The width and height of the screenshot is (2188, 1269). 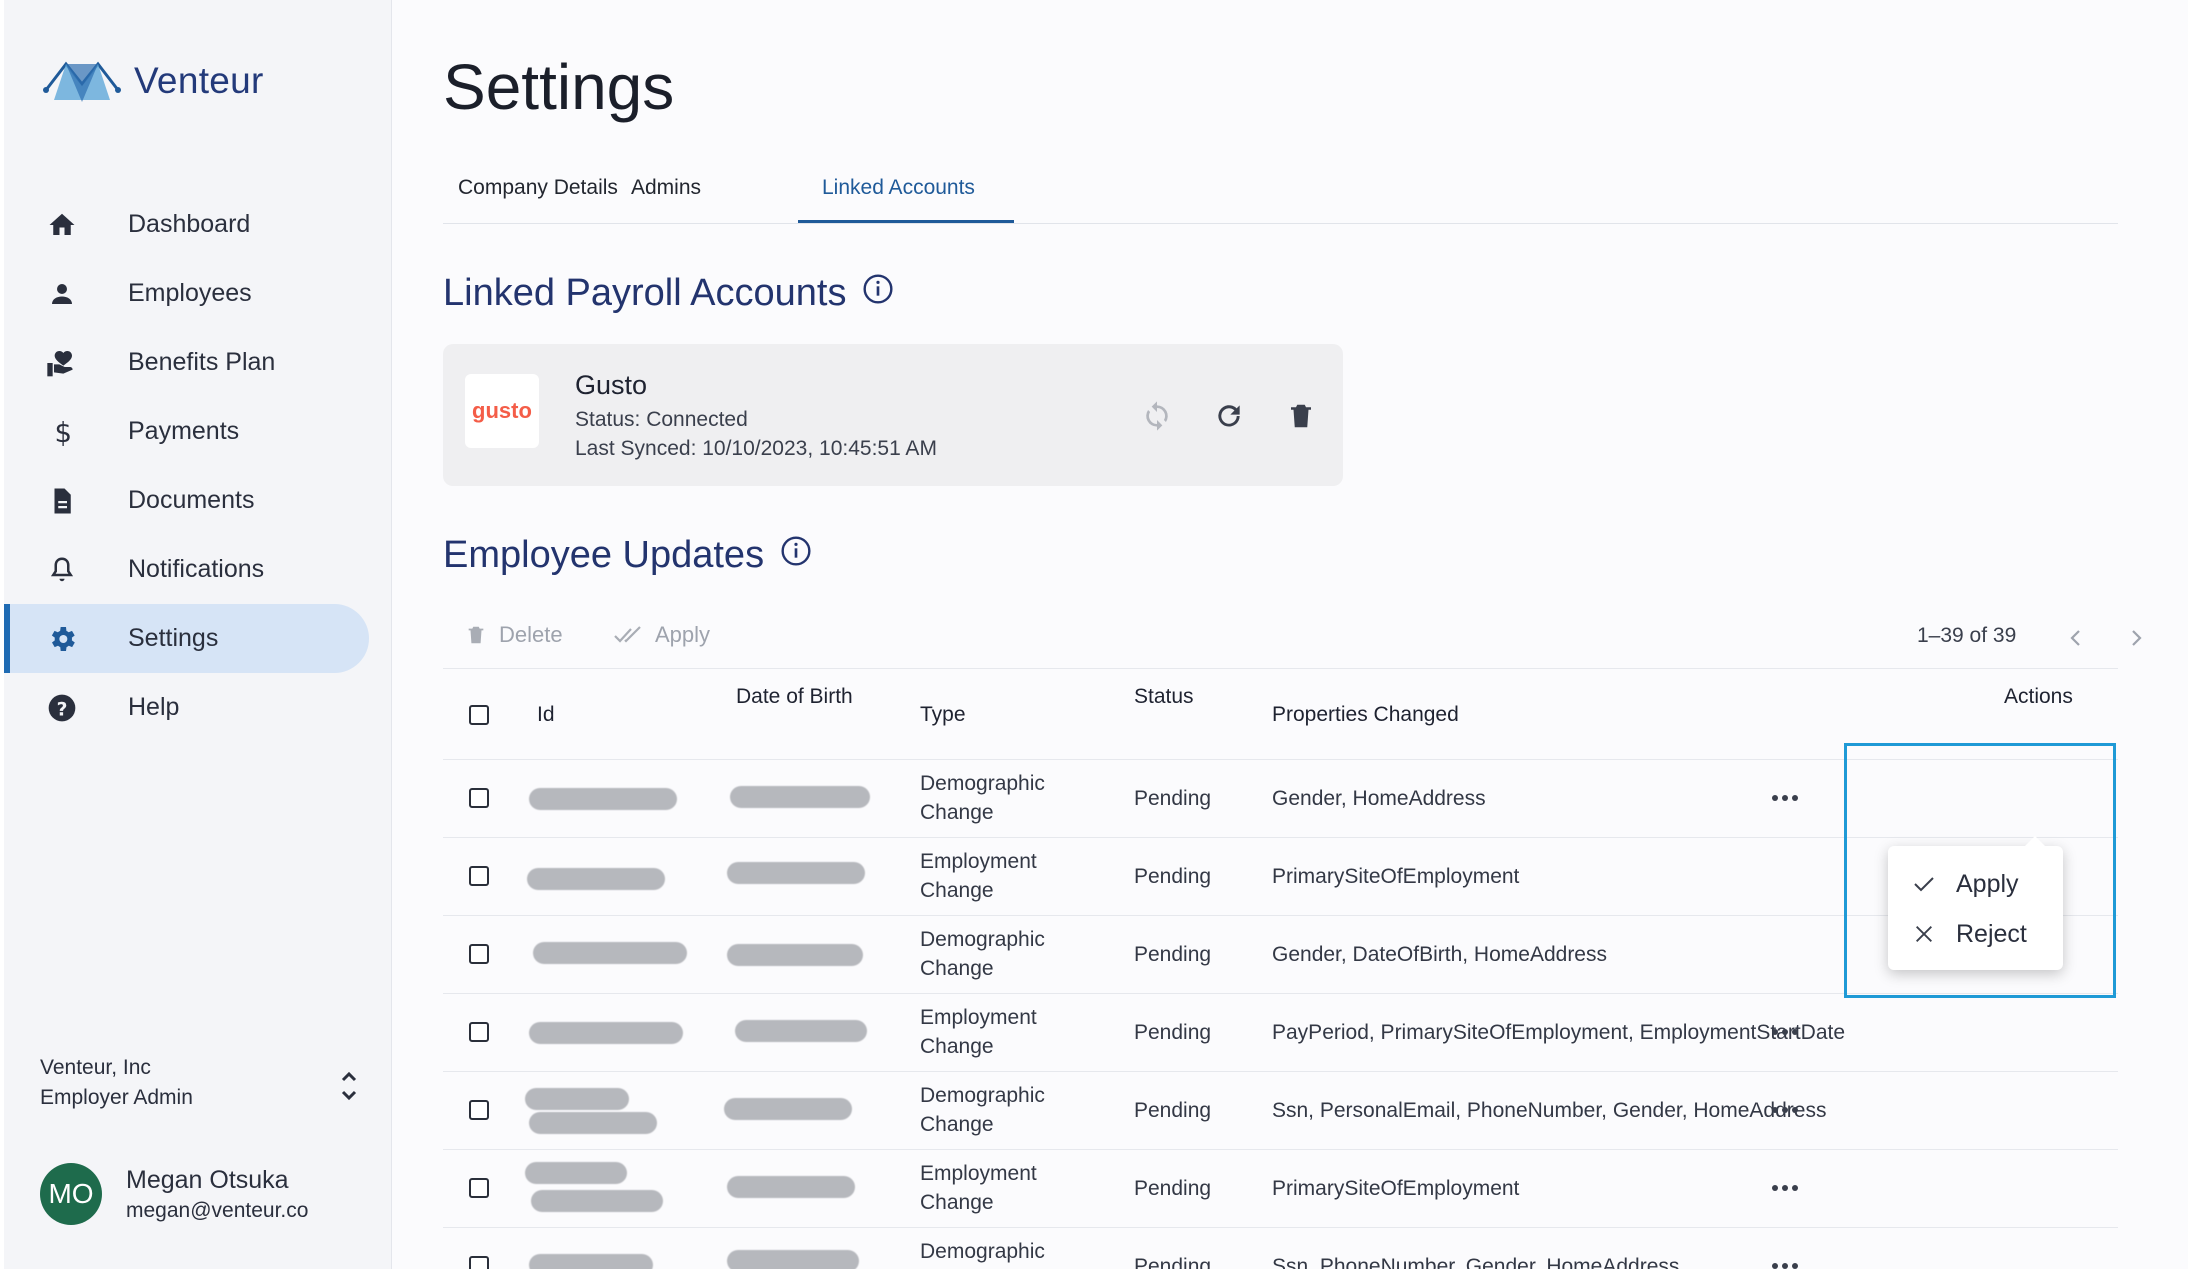 I want to click on delete-label: Delete, so click(x=531, y=634).